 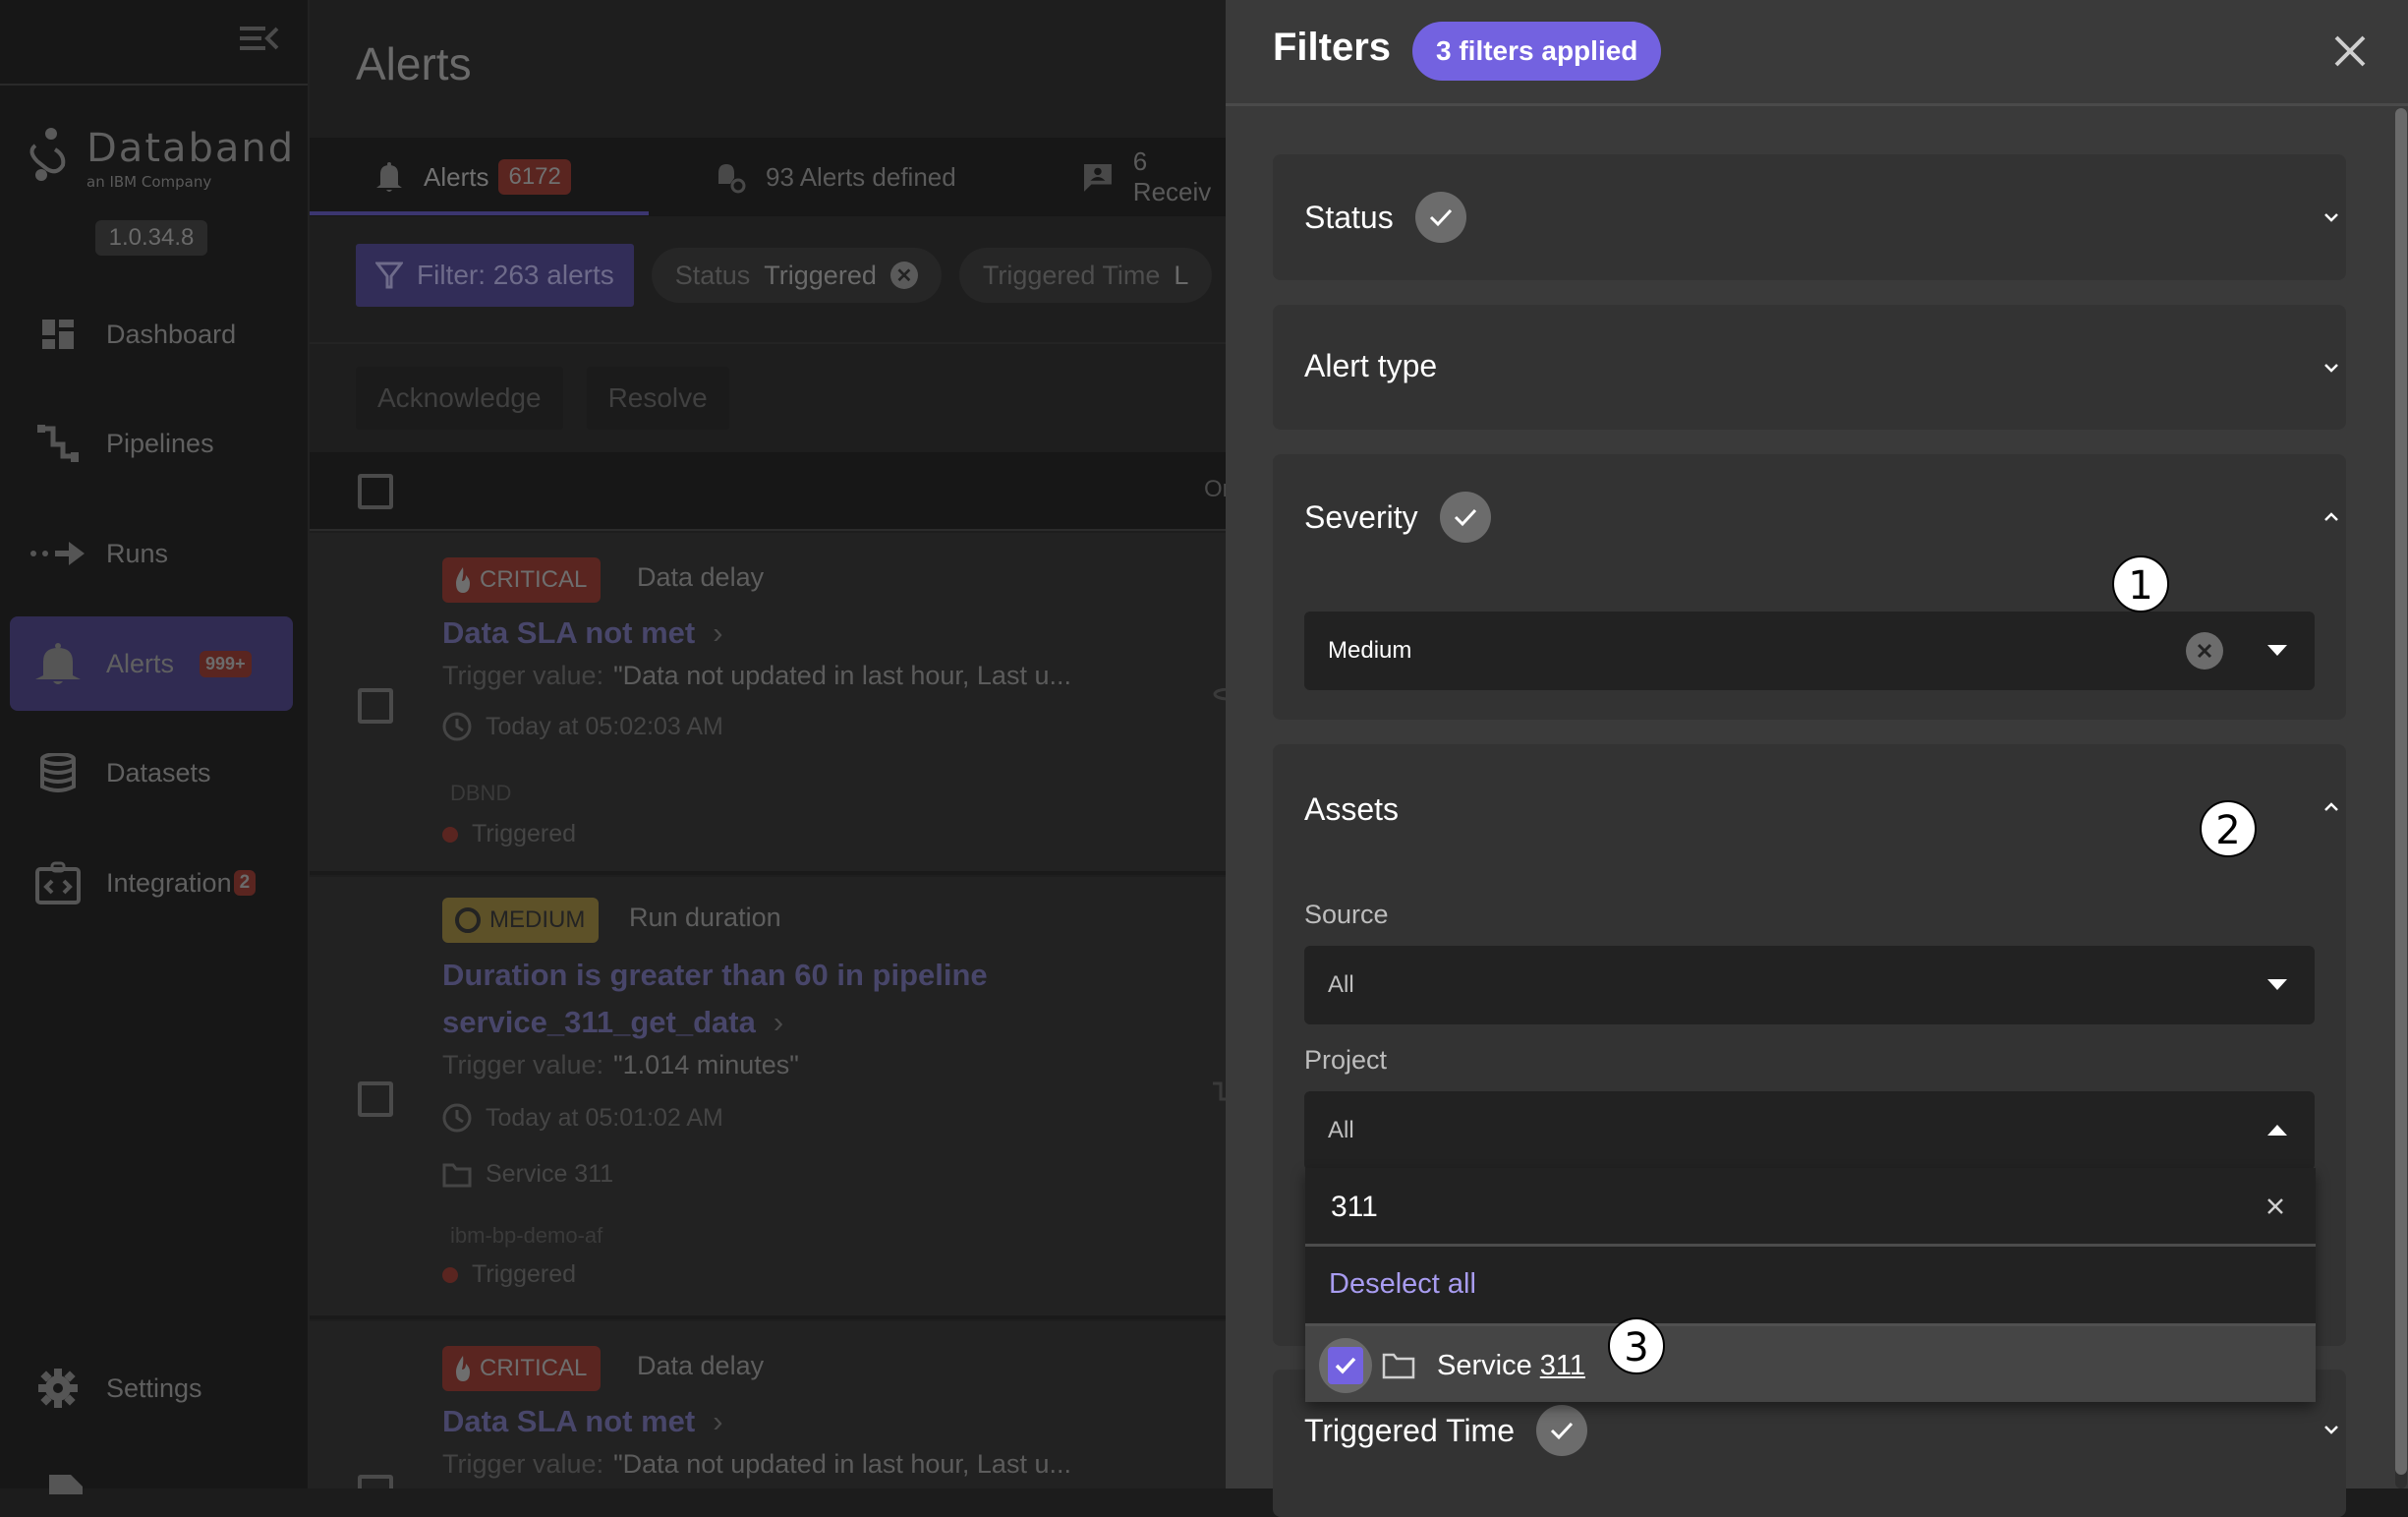 What do you see at coordinates (57, 554) in the screenshot?
I see `runs-icon` at bounding box center [57, 554].